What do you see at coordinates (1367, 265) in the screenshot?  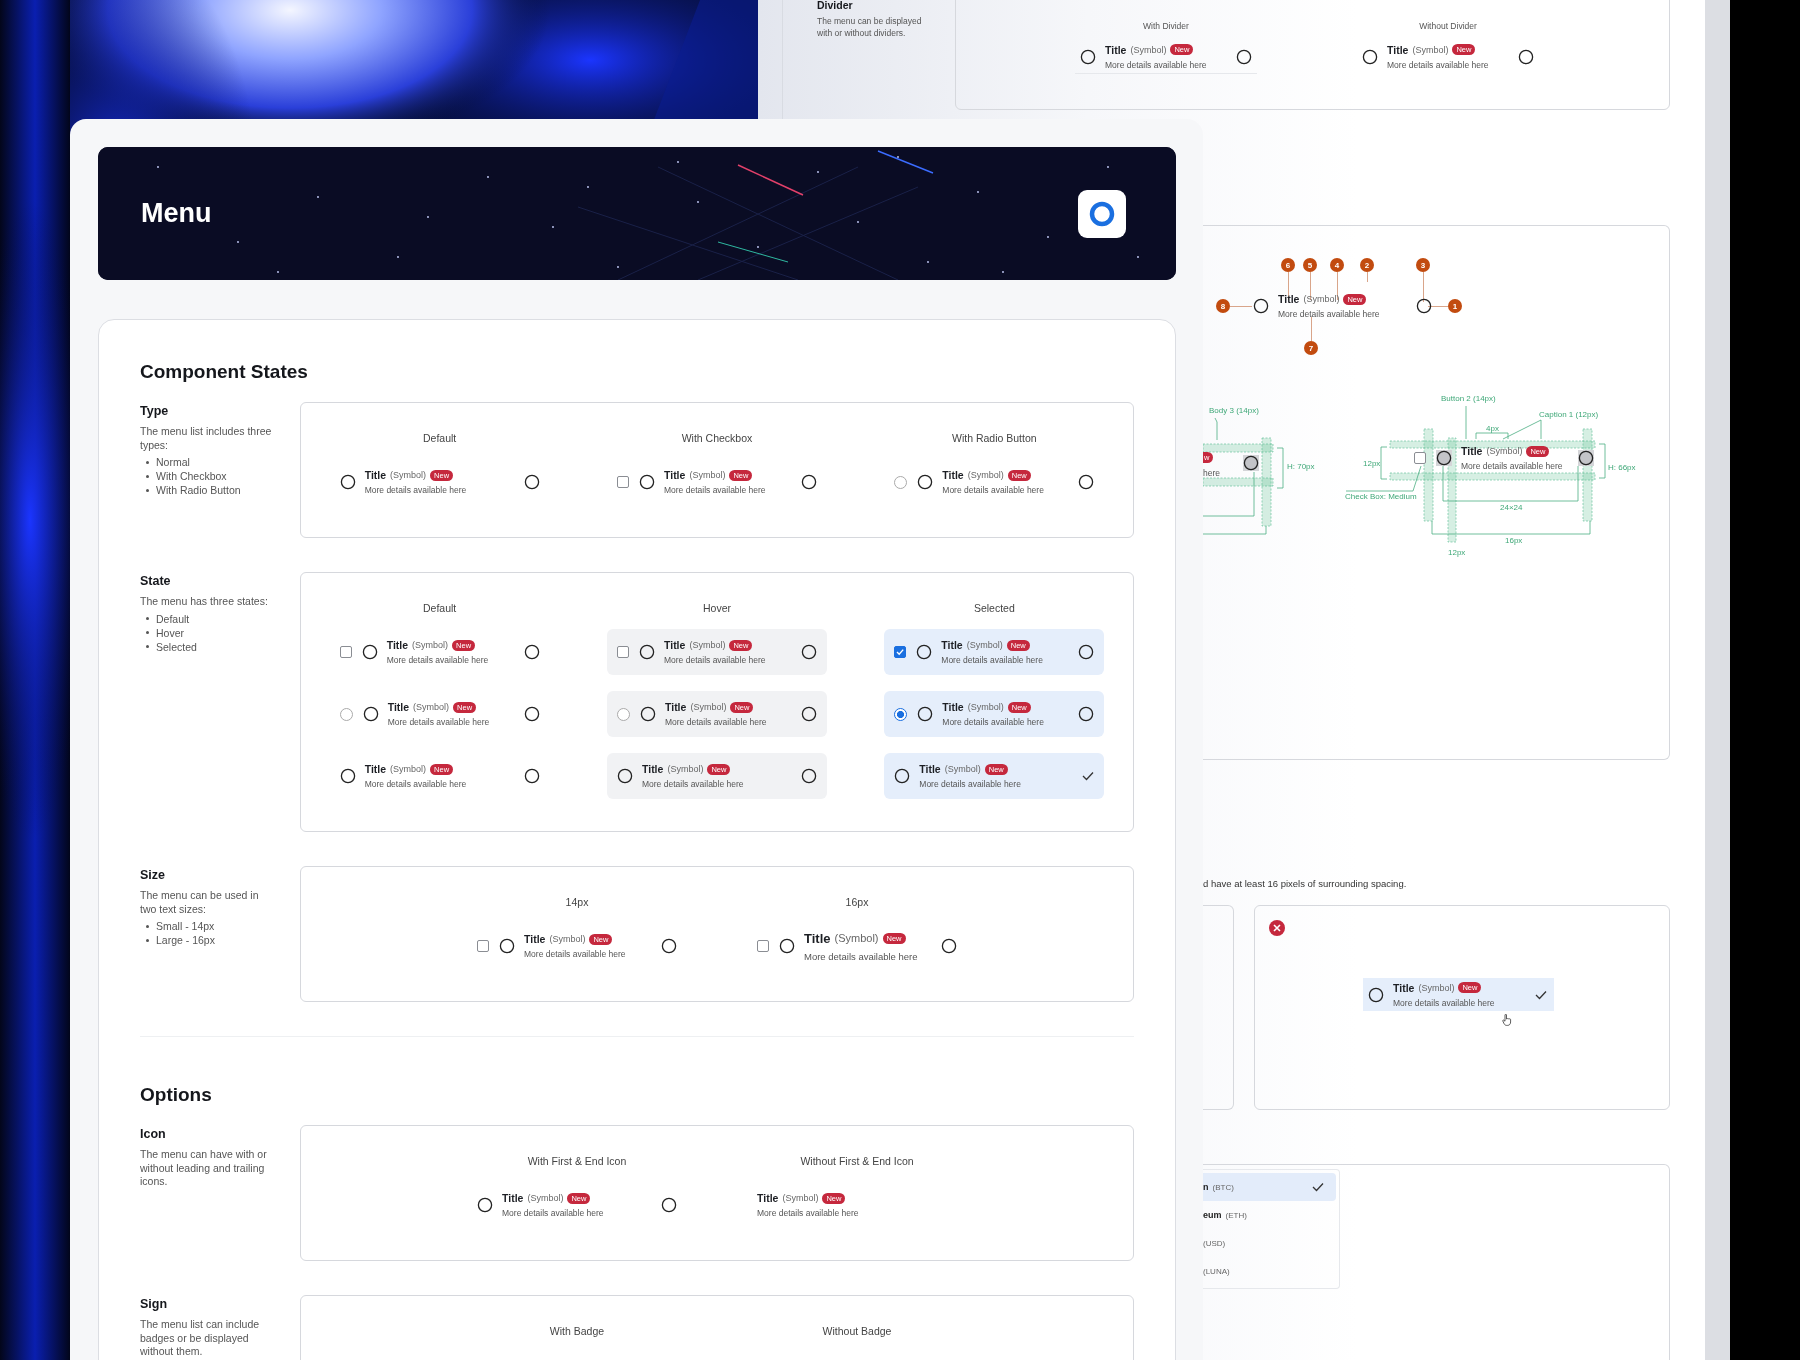 I see `callout-number: 2` at bounding box center [1367, 265].